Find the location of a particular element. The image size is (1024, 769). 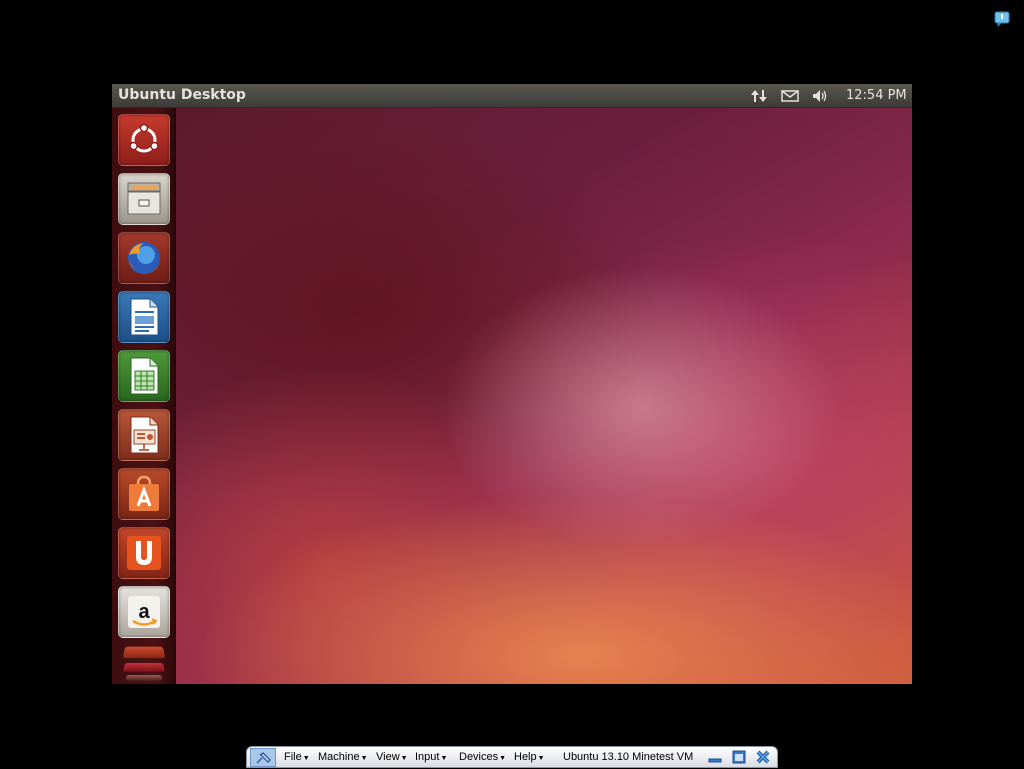

notification-balloon-icon is located at coordinates (1002, 19).